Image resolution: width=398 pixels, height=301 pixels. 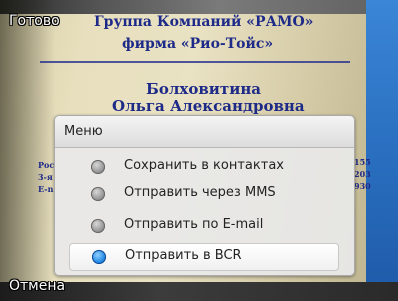 I want to click on card-fragment-right: 155, so click(x=362, y=162).